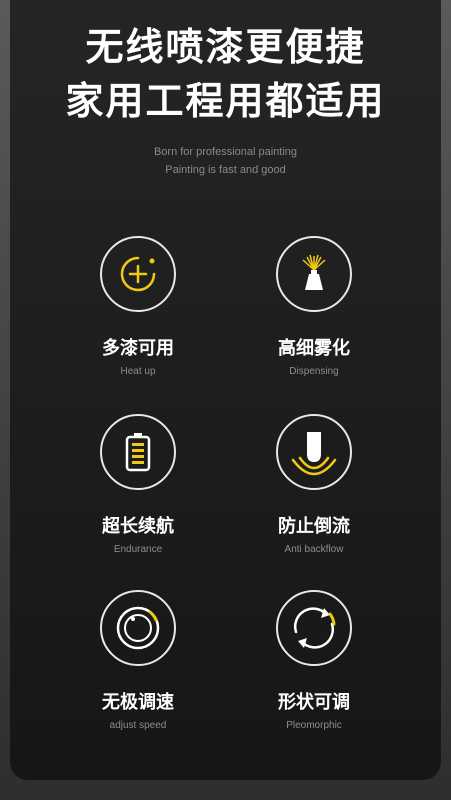 This screenshot has height=800, width=451. What do you see at coordinates (225, 101) in the screenshot?
I see `headline-line-2: 家用工程用都适用` at bounding box center [225, 101].